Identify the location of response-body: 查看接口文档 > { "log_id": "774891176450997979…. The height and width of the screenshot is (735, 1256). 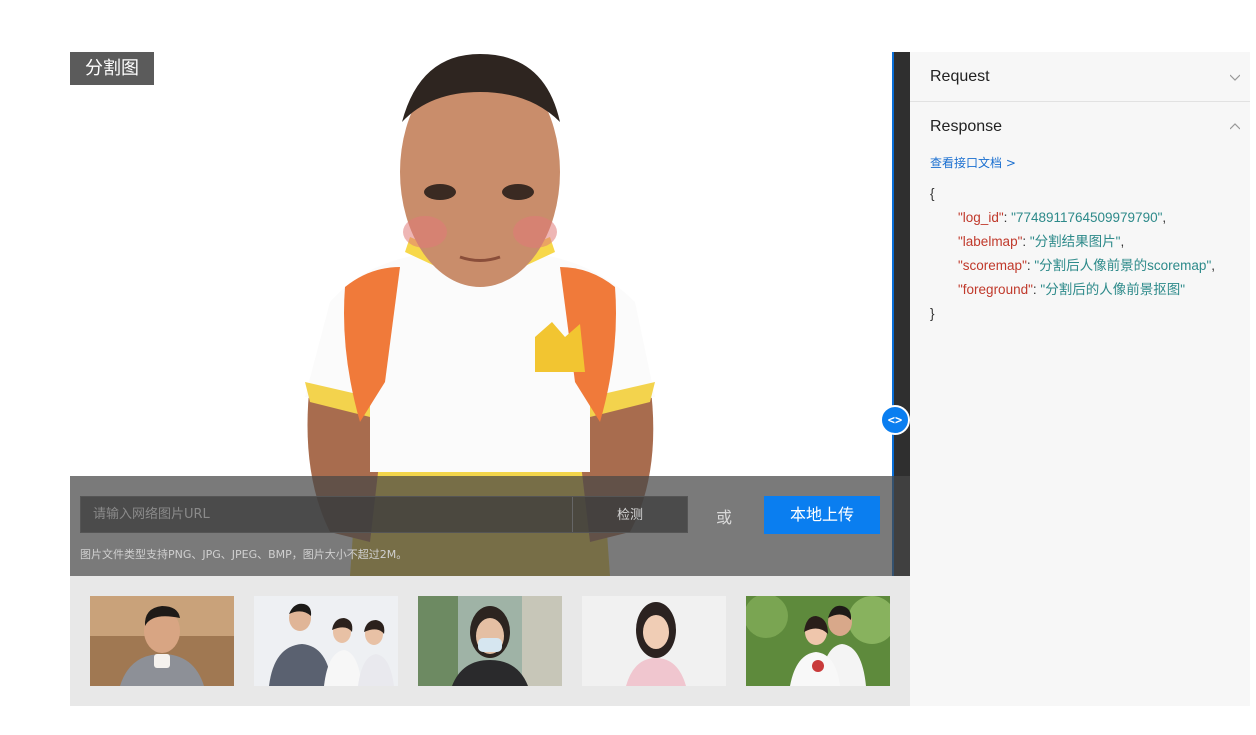
(1080, 239).